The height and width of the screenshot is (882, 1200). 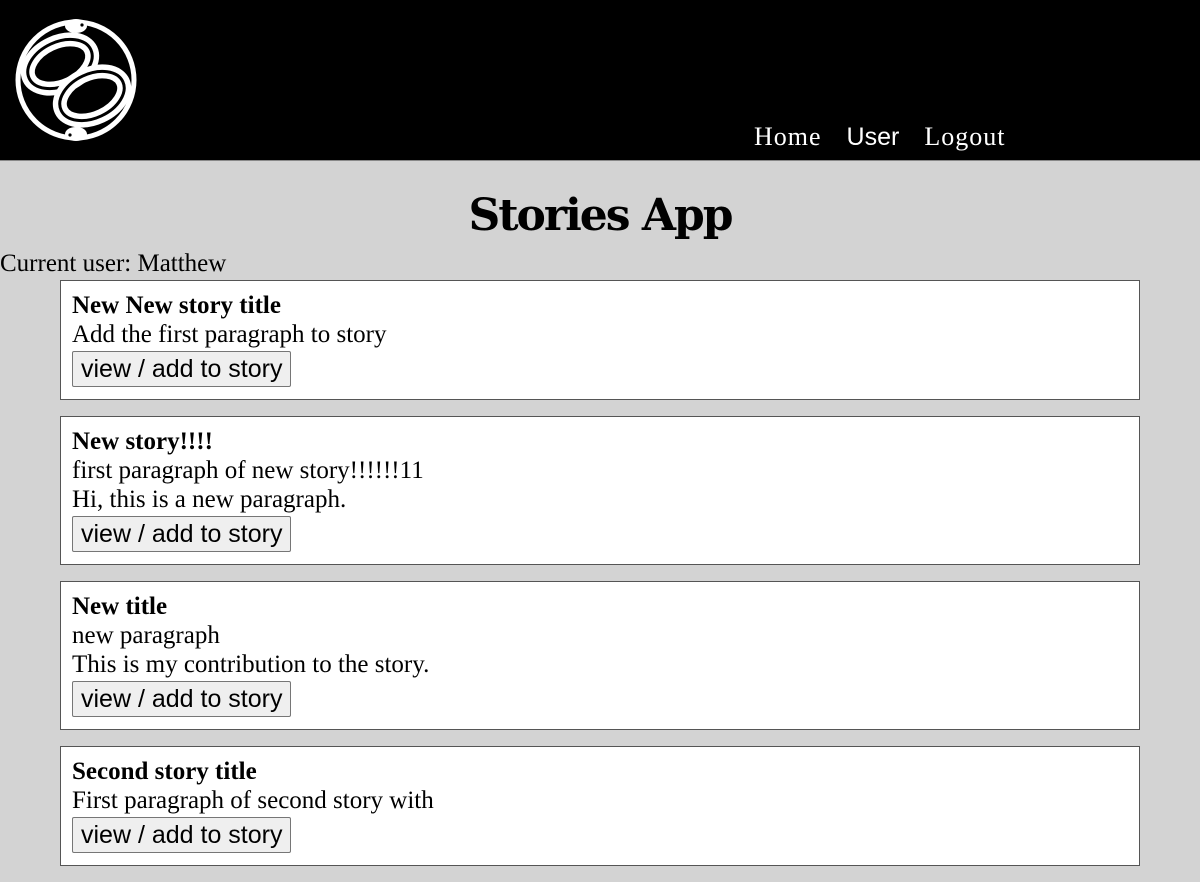 What do you see at coordinates (251, 664) in the screenshot?
I see `story-paragraph: This is my contribution to the story.` at bounding box center [251, 664].